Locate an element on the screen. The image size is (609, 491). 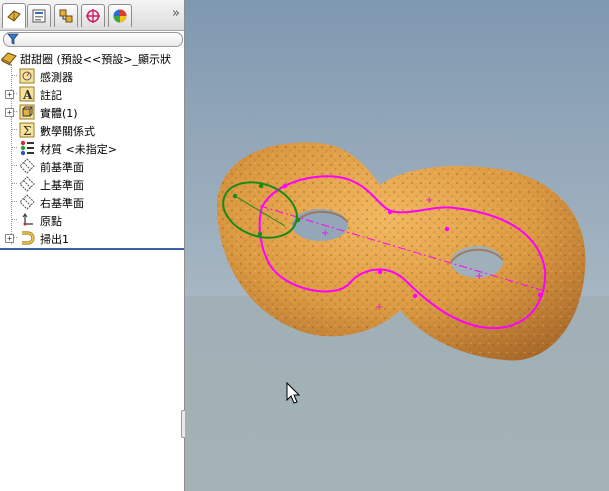
tree-root-label: 甜甜圈 (預設<<預設>_顯示狀 is located at coordinates (95, 59).